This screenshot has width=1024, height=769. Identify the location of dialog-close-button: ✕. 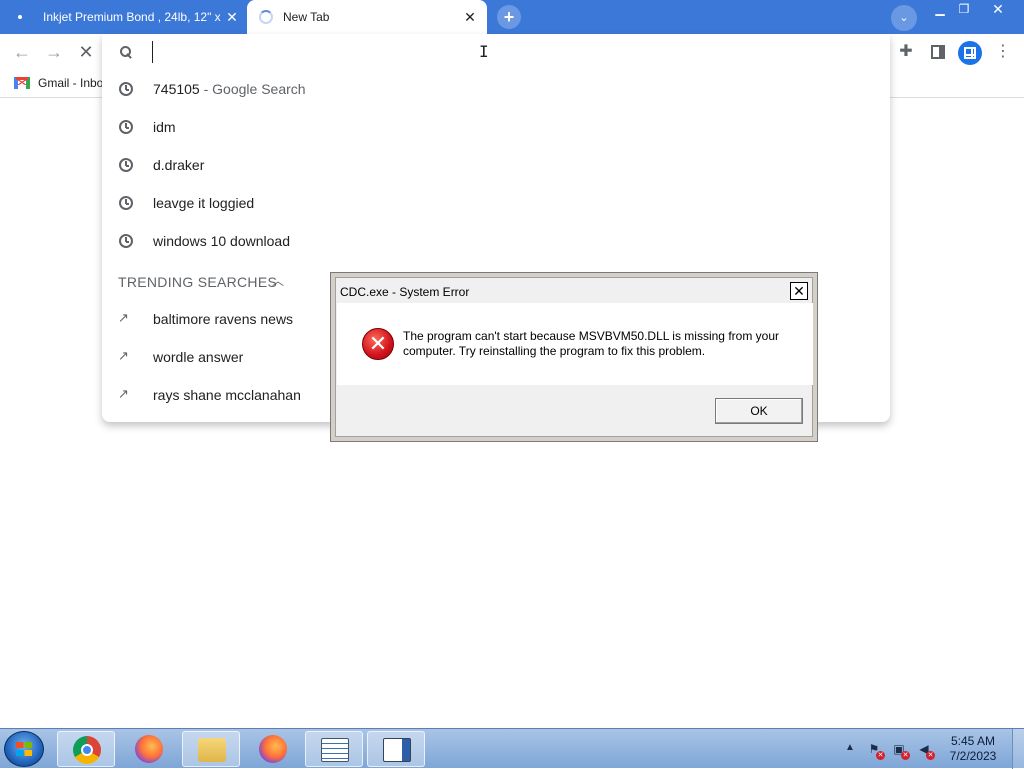
(799, 291).